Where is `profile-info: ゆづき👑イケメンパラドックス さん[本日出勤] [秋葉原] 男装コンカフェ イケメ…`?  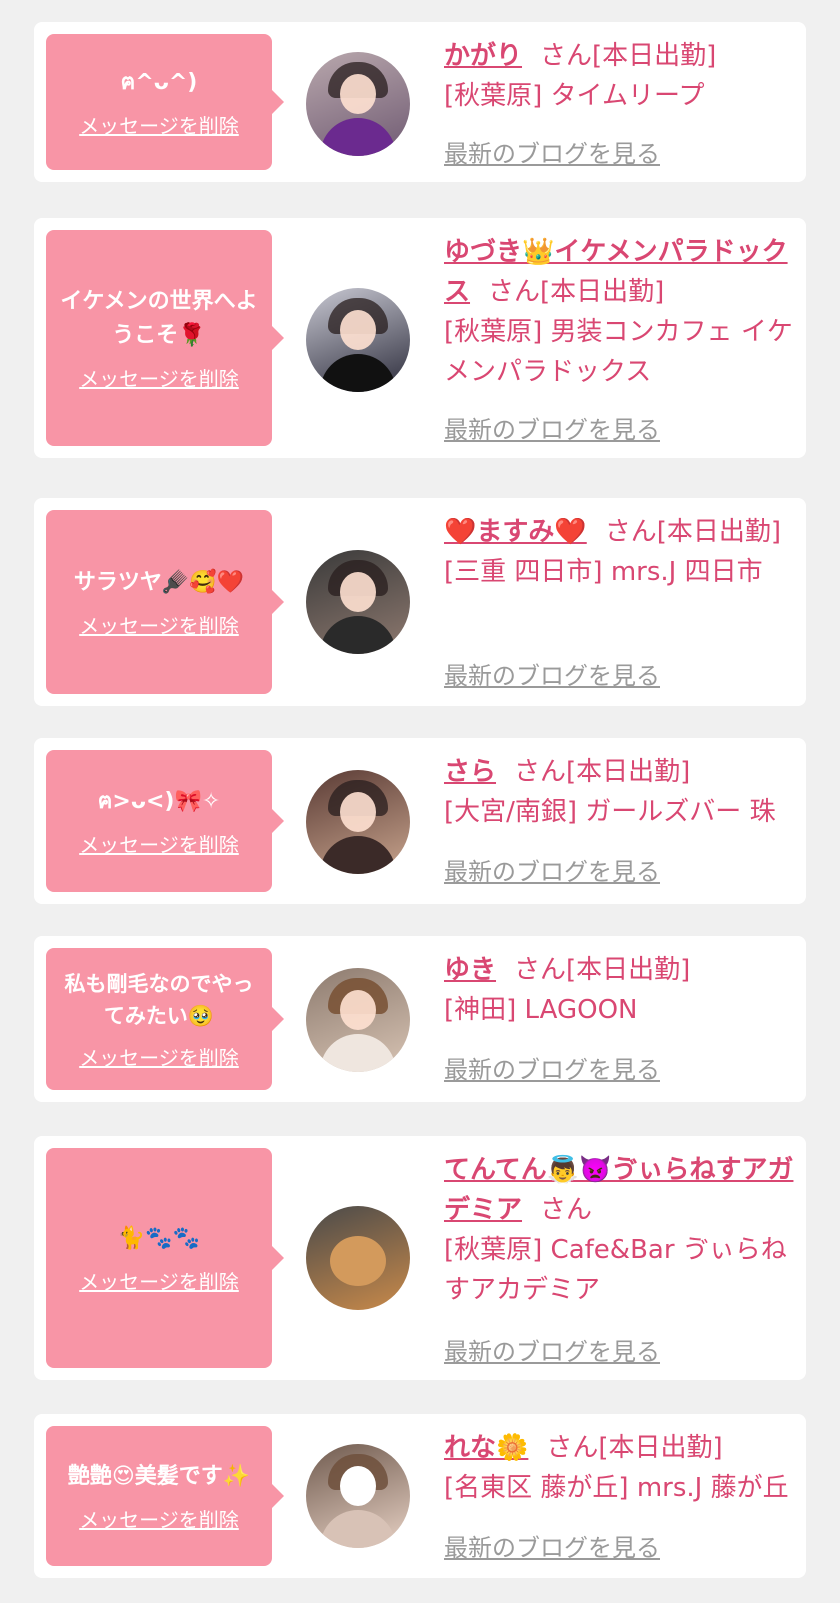 profile-info: ゆづき👑イケメンパラドックス さん[本日出勤] [秋葉原] 男装コンカフェ イケメ… is located at coordinates (619, 312).